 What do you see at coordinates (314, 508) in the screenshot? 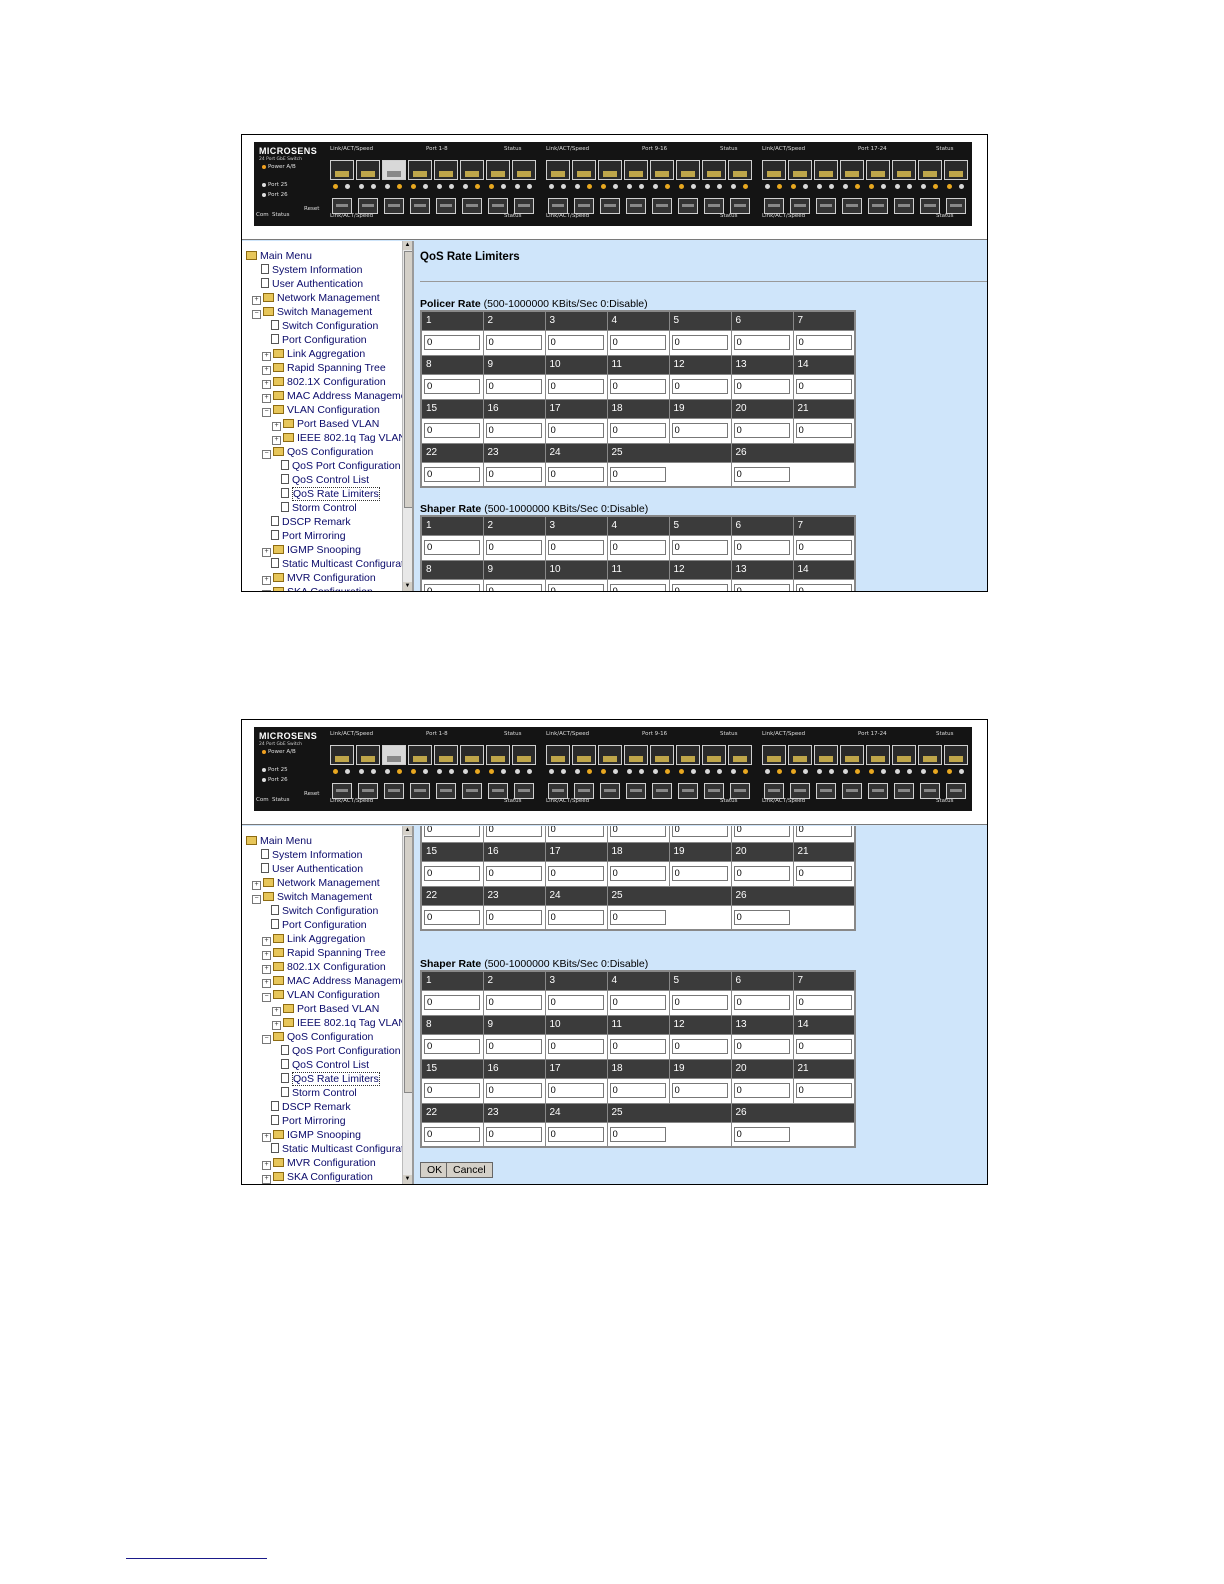
I see `menu-item-storm-control: Storm Control` at bounding box center [314, 508].